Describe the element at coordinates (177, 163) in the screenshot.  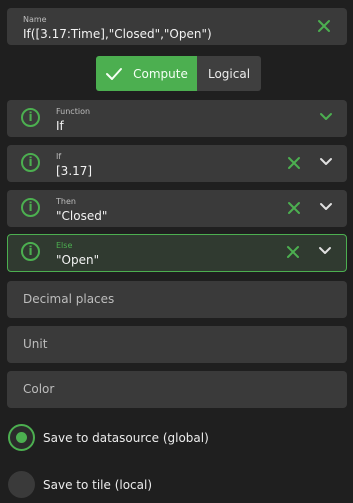
I see `if-field: i If [3.17]` at that location.